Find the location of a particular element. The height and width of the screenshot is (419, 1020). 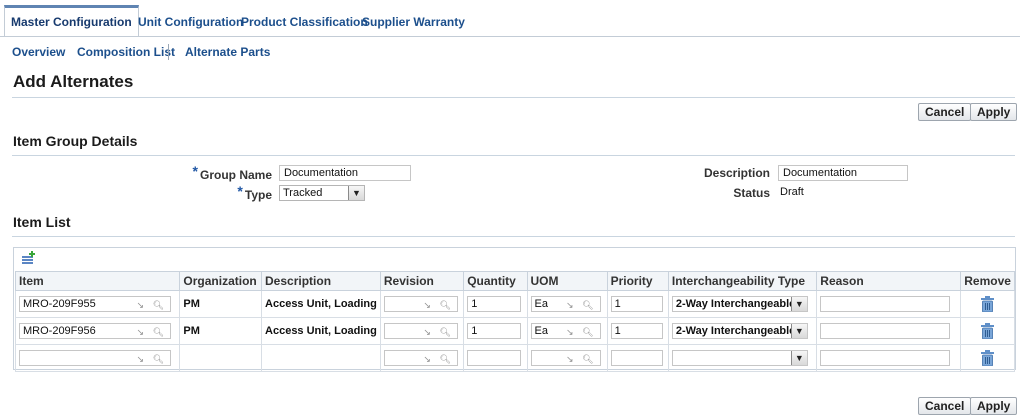

cancel-button-bottom: Cancel is located at coordinates (945, 406).